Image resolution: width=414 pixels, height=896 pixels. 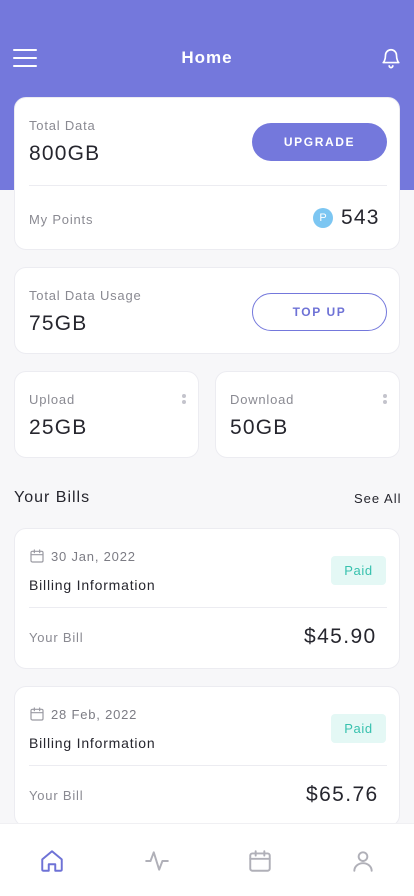 I want to click on home-icon, so click(x=52, y=861).